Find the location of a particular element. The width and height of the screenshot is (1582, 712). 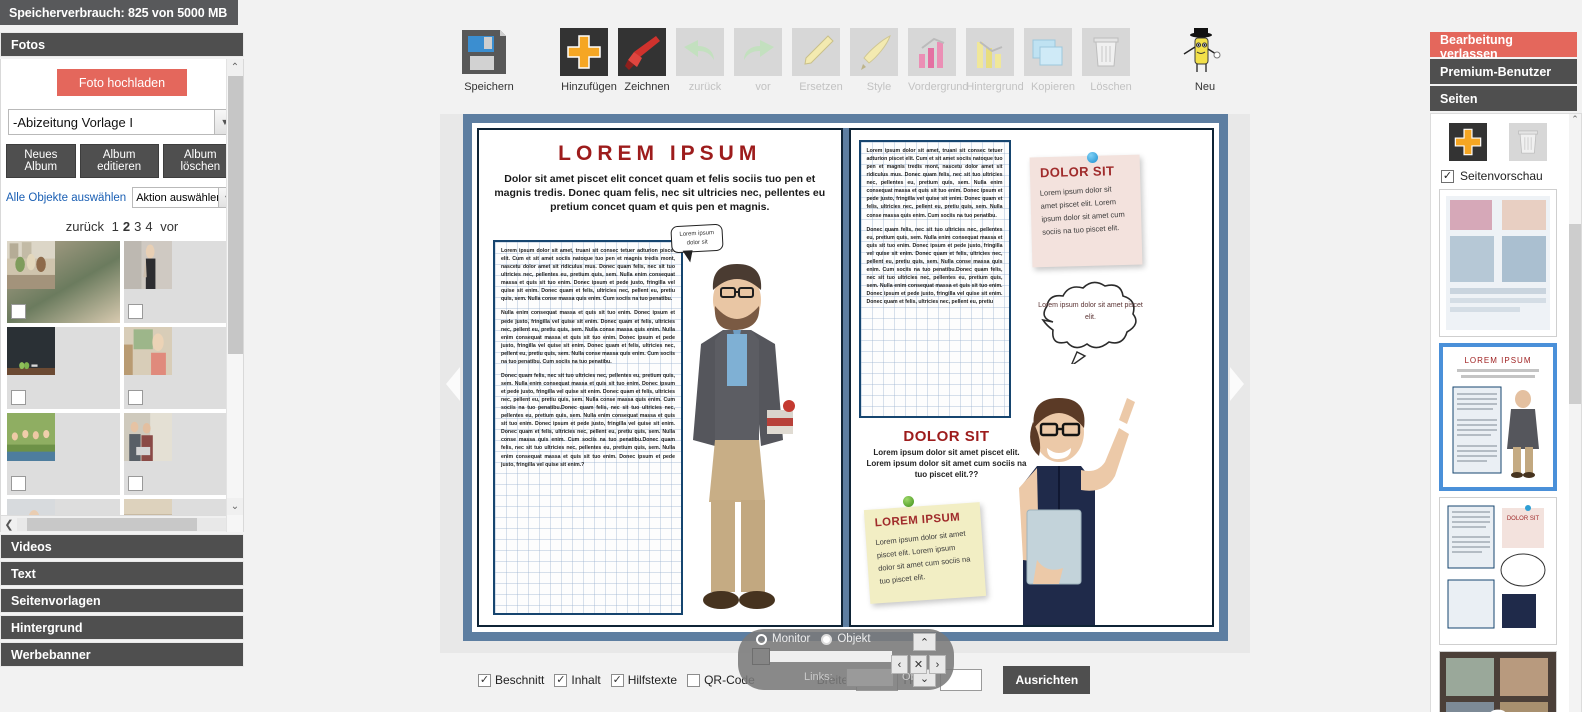

pager-page-2: 2 is located at coordinates (126, 226).